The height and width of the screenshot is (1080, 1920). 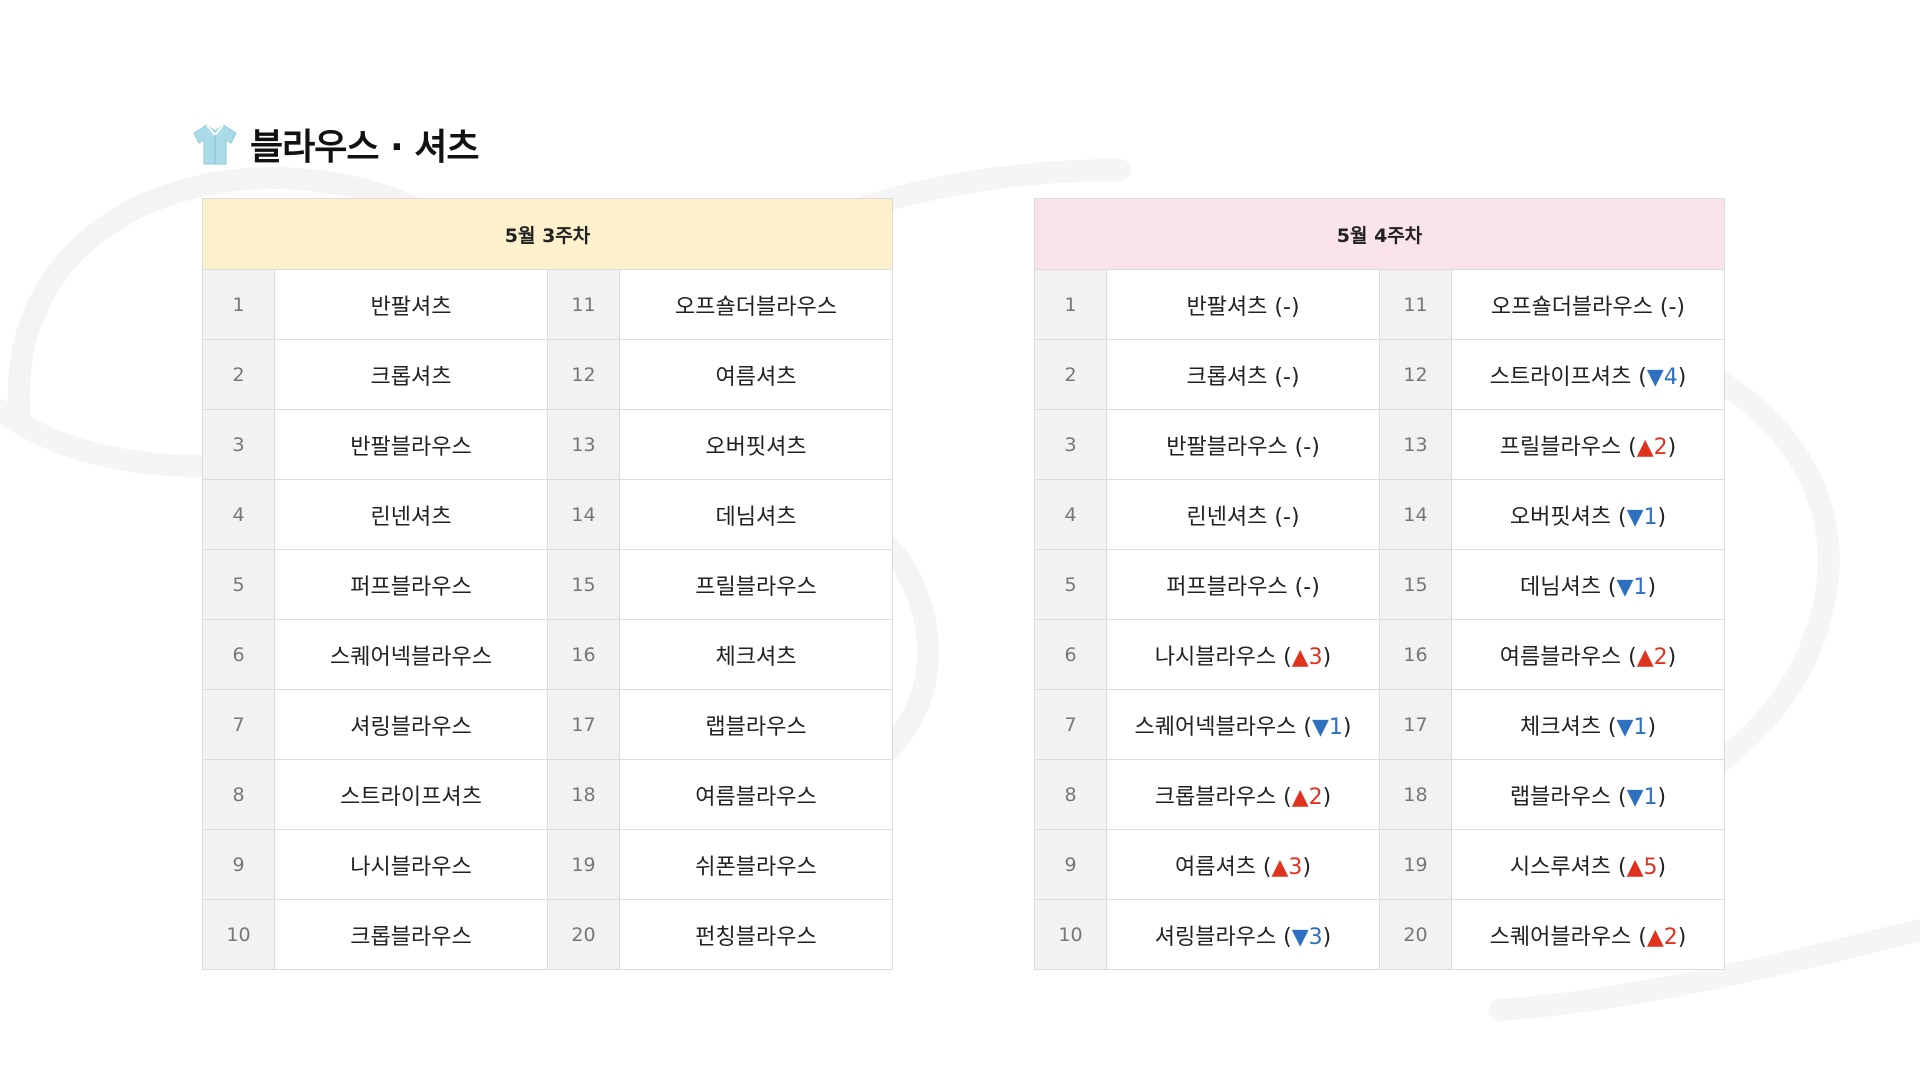 What do you see at coordinates (1243, 864) in the screenshot?
I see `item-cell: 여름셔츠 (▲3)` at bounding box center [1243, 864].